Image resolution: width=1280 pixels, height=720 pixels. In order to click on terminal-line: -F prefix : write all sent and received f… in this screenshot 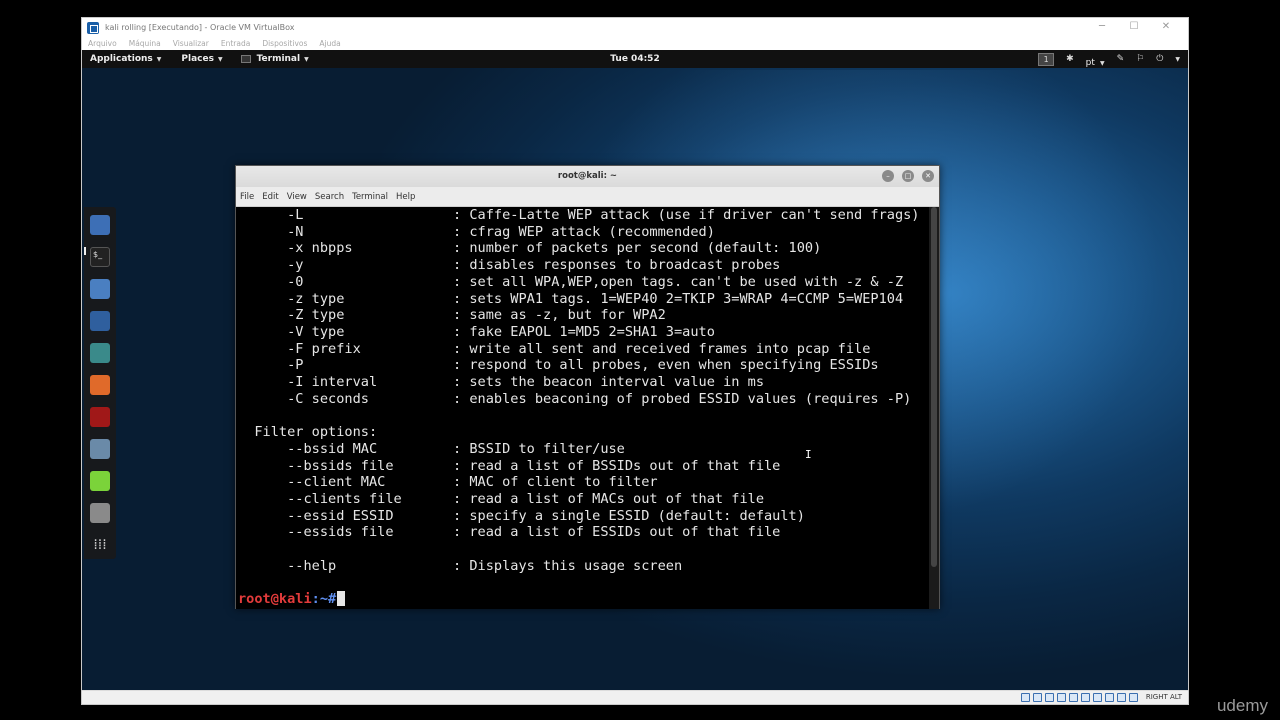, I will do `click(583, 349)`.